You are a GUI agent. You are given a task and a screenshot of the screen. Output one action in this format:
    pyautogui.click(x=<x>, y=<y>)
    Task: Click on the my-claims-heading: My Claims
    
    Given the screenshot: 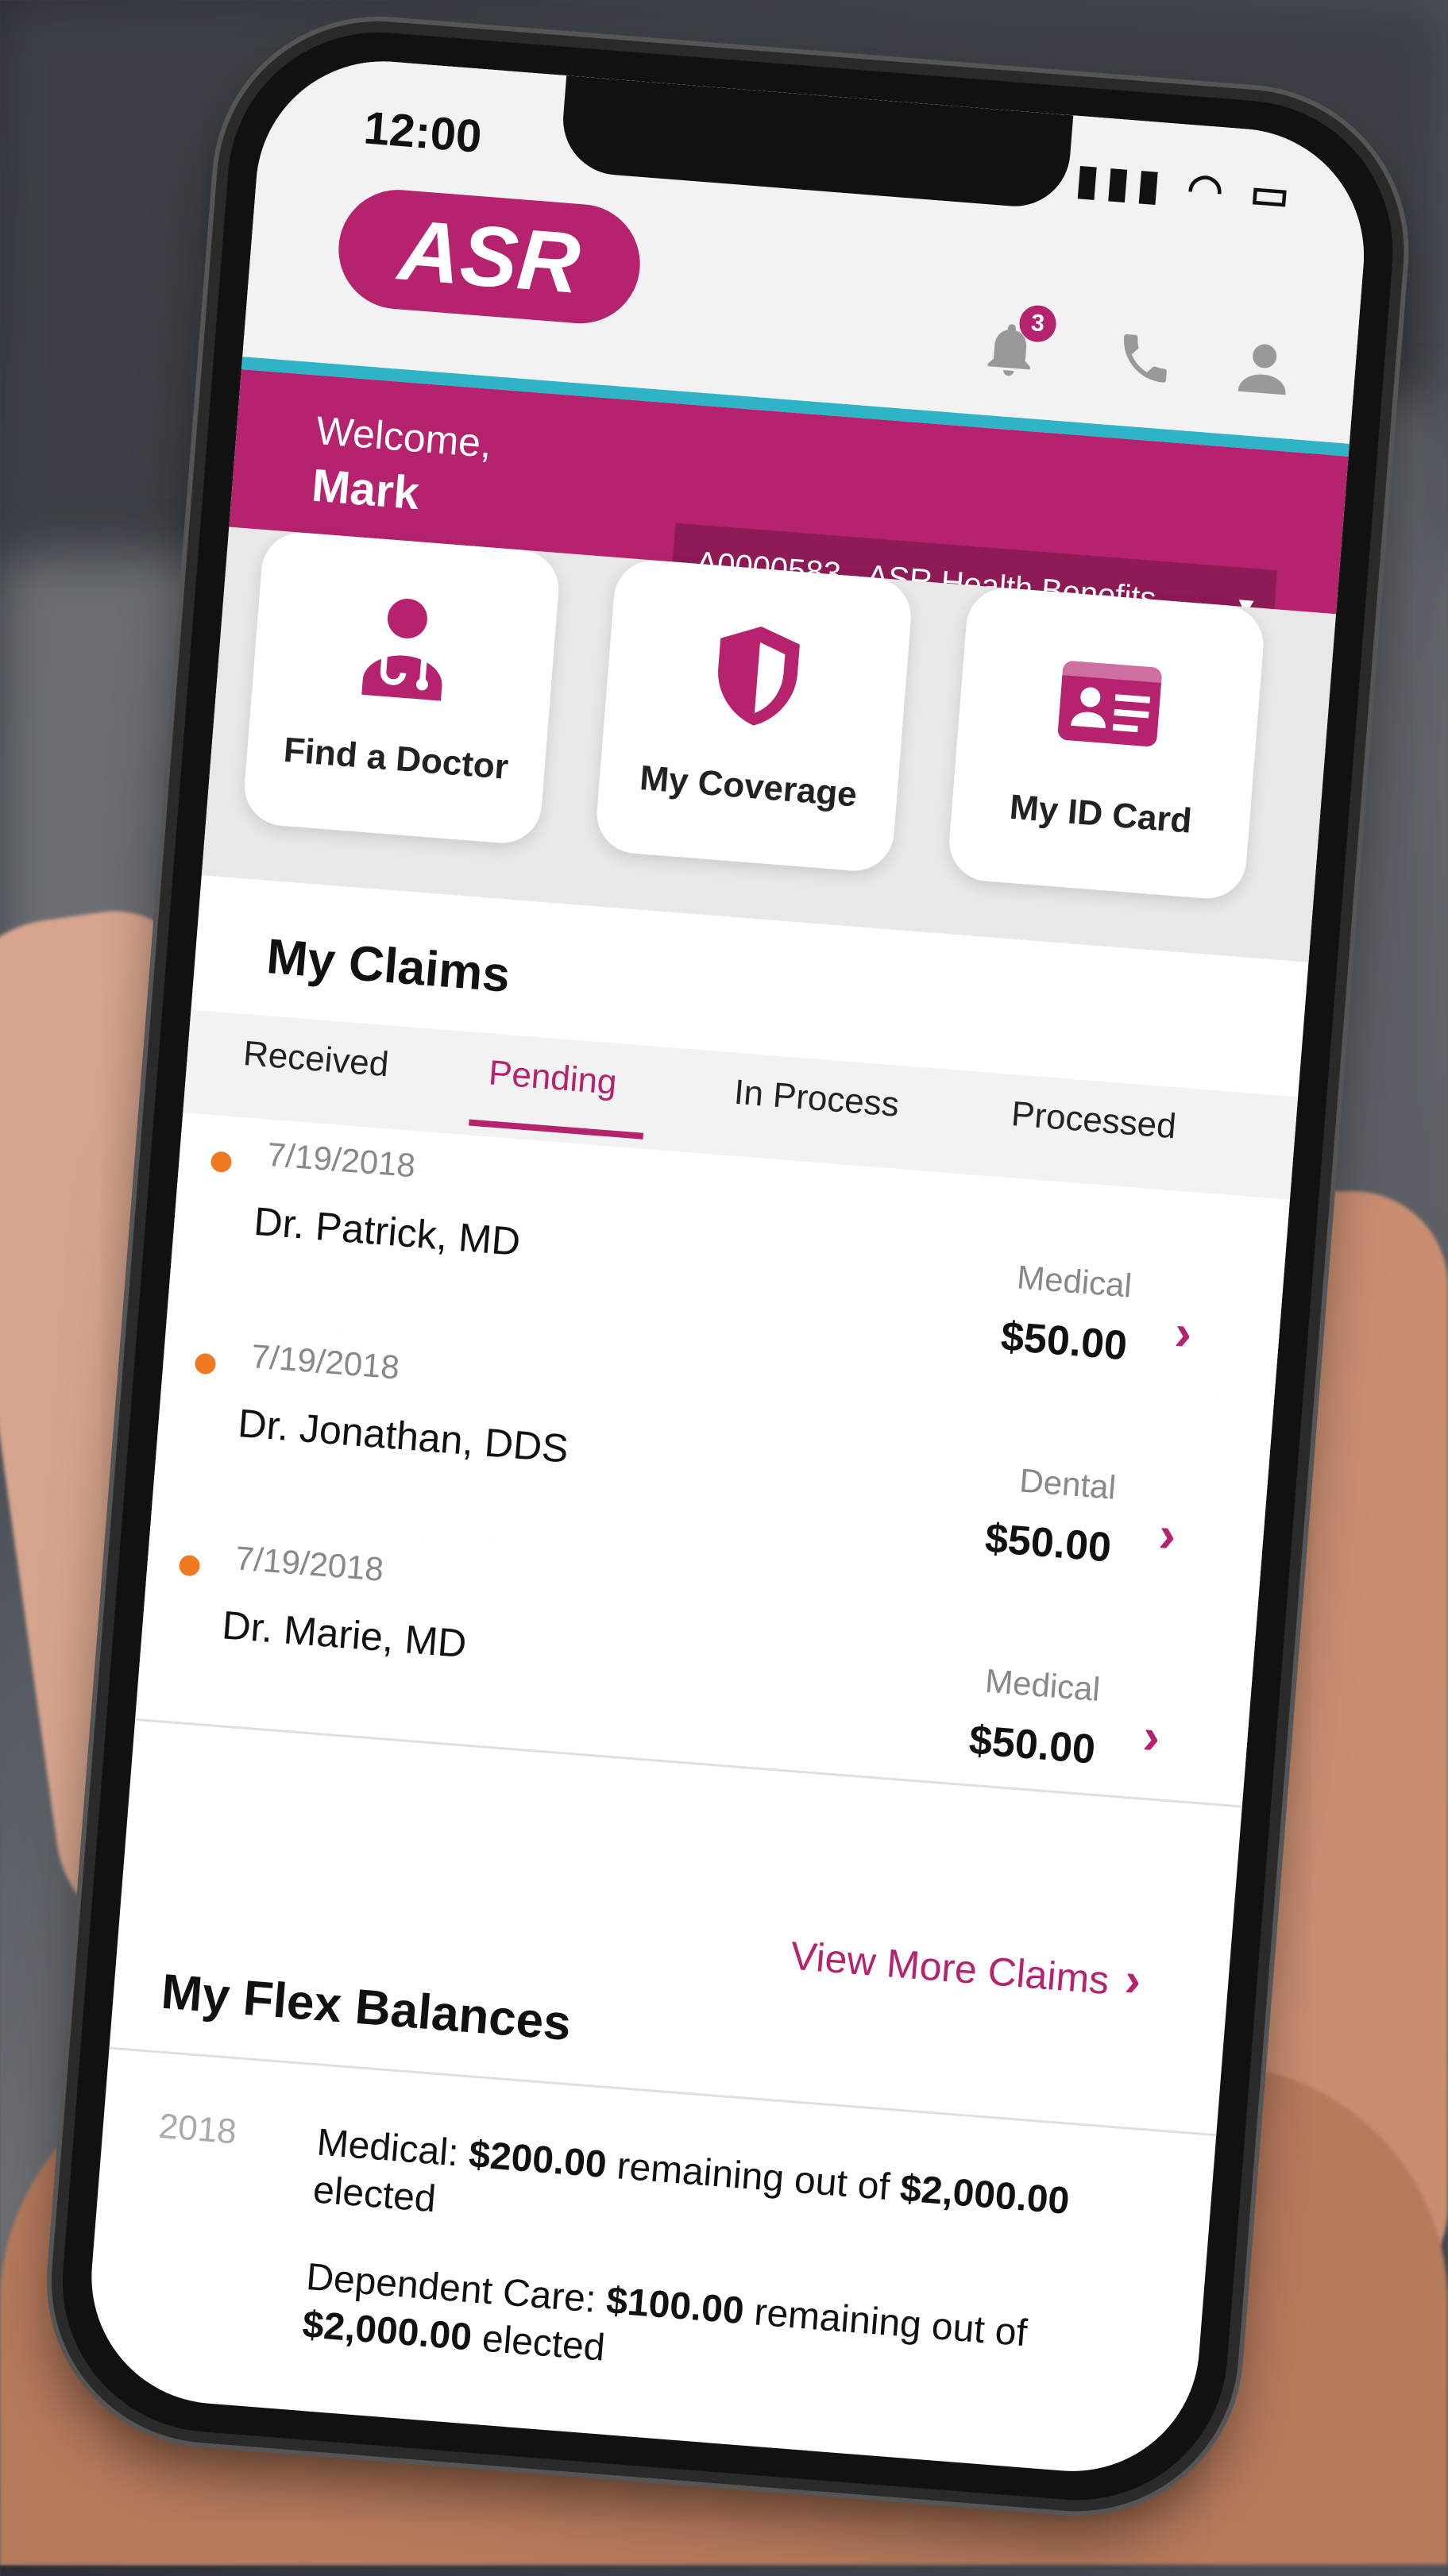 What is the action you would take?
    pyautogui.click(x=388, y=966)
    